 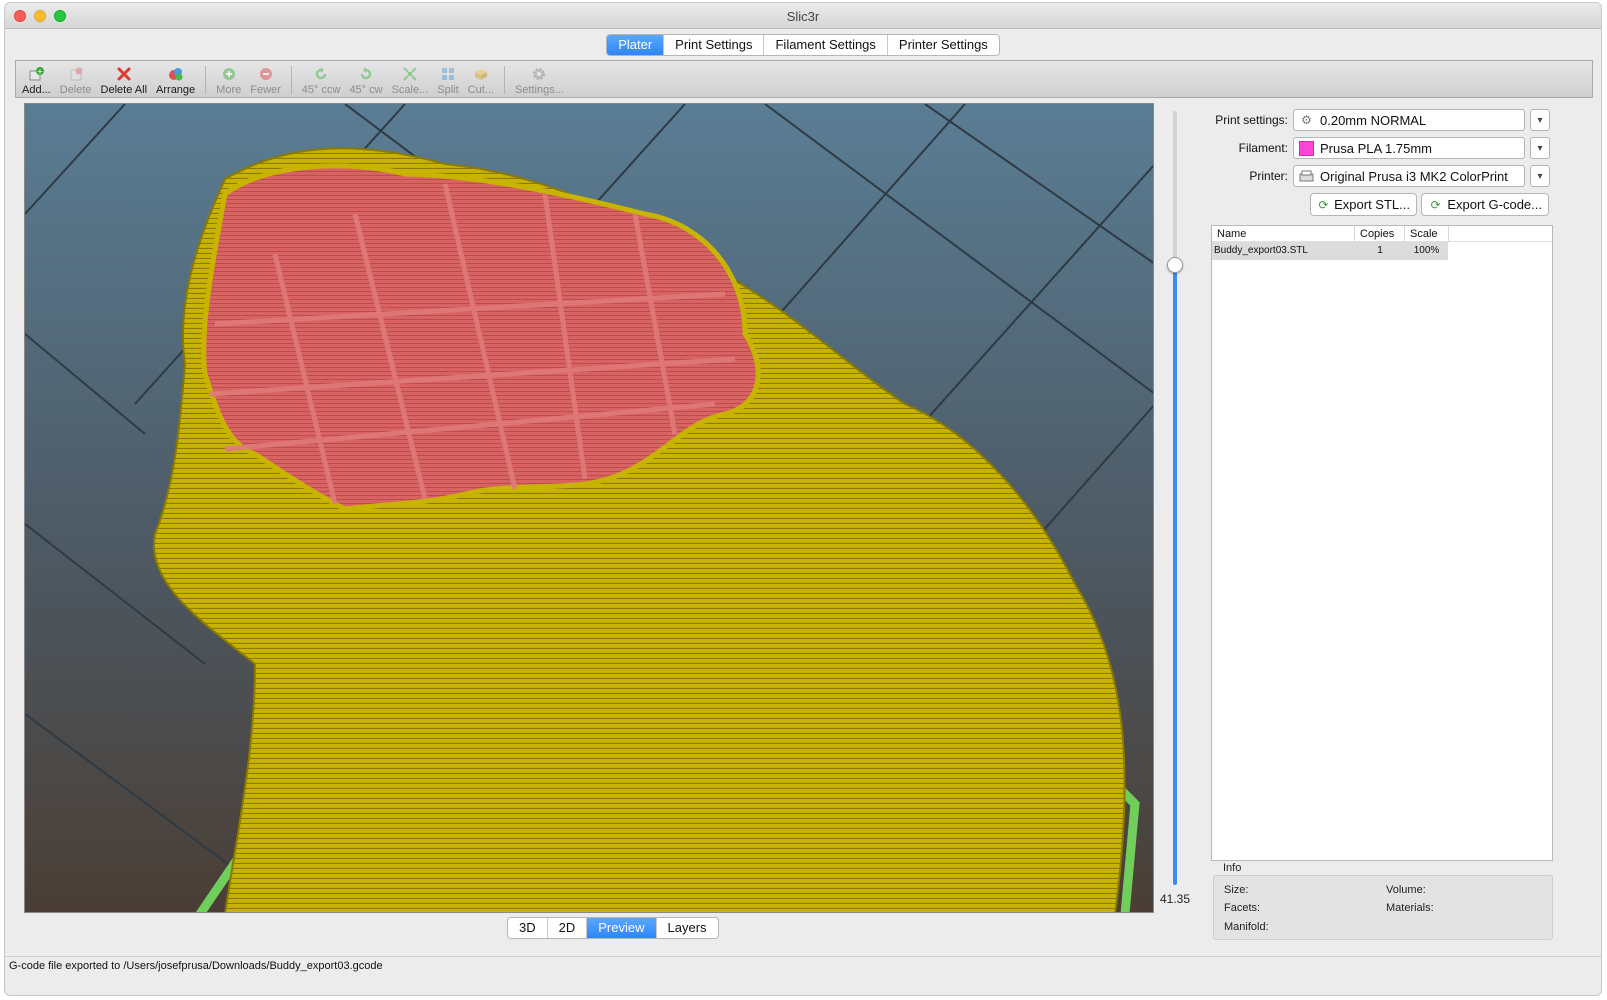 I want to click on delete-button: Delete, so click(x=76, y=78).